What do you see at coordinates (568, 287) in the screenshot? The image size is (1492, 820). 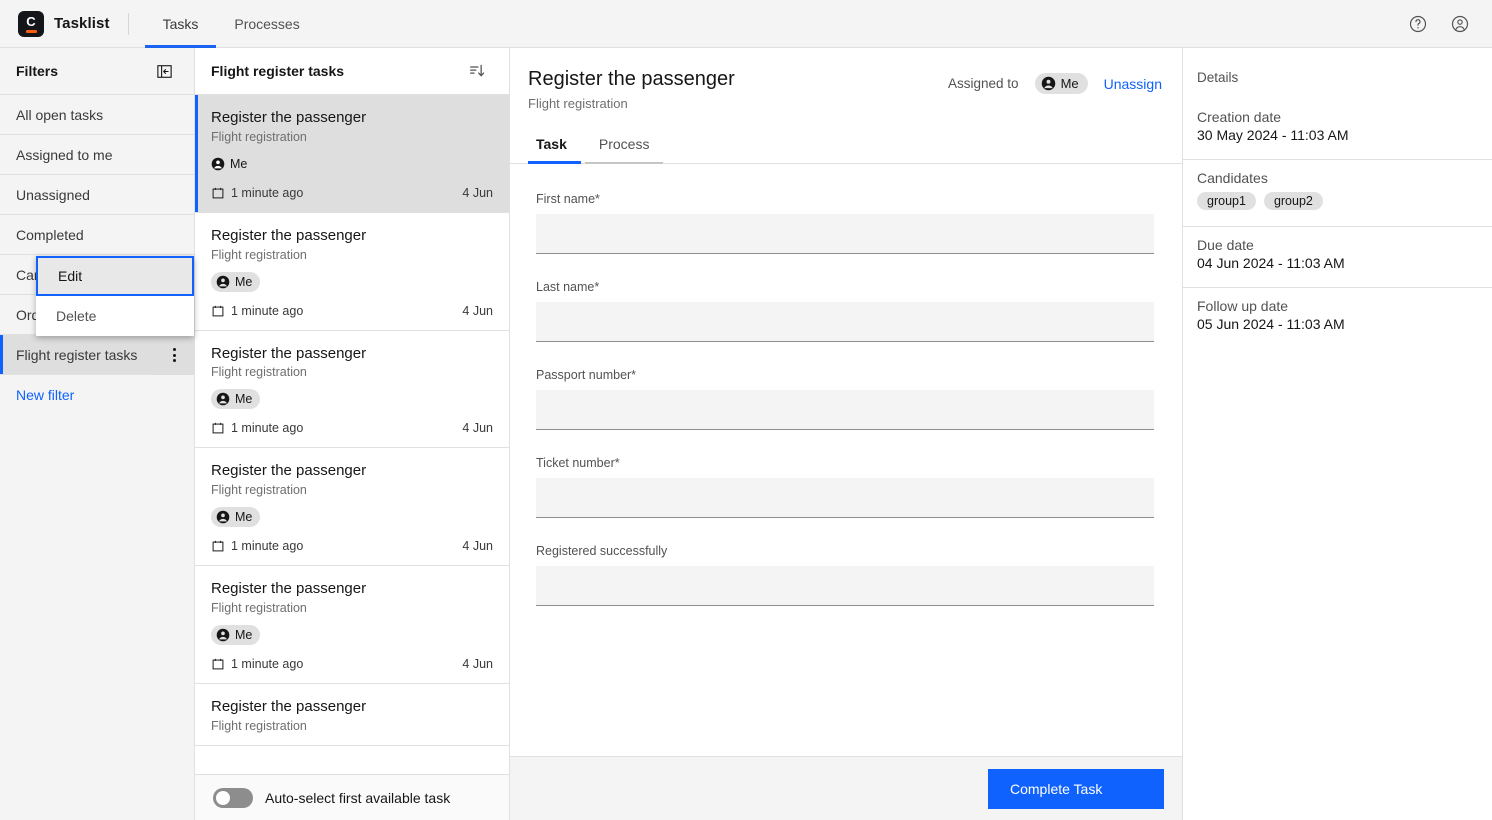 I see `field-label: Last name*` at bounding box center [568, 287].